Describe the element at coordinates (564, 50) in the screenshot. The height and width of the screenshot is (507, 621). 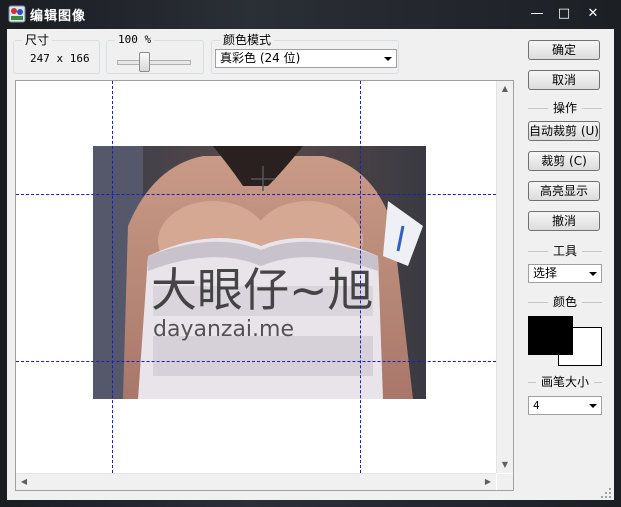
I see `ok-button: 确定` at that location.